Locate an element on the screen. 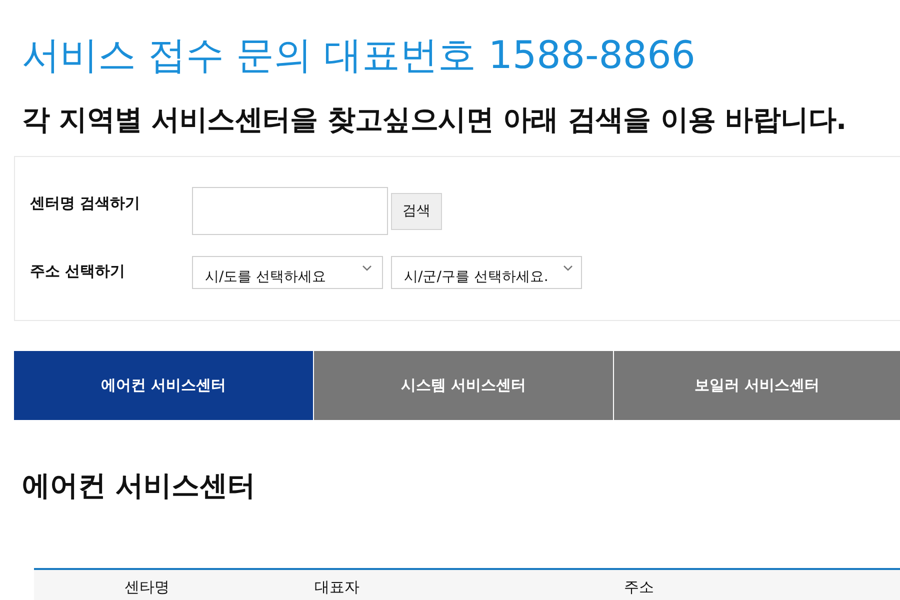 The height and width of the screenshot is (600, 900). address-select: 시/군/구를 선택하세요. is located at coordinates (486, 272).